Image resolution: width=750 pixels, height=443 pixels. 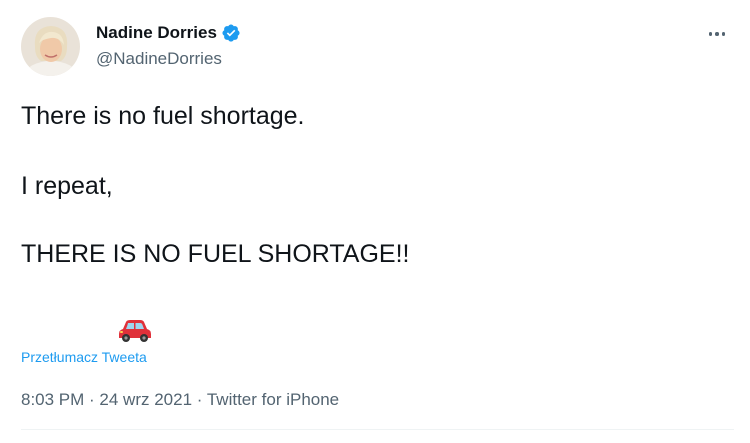 I want to click on tweet-date: 24 wrz 2021, so click(x=145, y=399).